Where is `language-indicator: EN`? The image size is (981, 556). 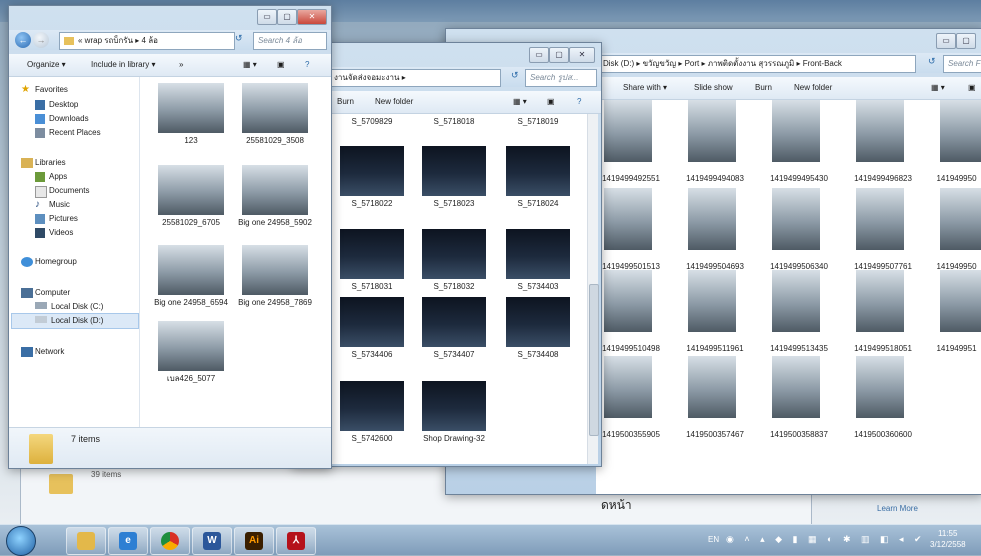 language-indicator: EN is located at coordinates (713, 539).